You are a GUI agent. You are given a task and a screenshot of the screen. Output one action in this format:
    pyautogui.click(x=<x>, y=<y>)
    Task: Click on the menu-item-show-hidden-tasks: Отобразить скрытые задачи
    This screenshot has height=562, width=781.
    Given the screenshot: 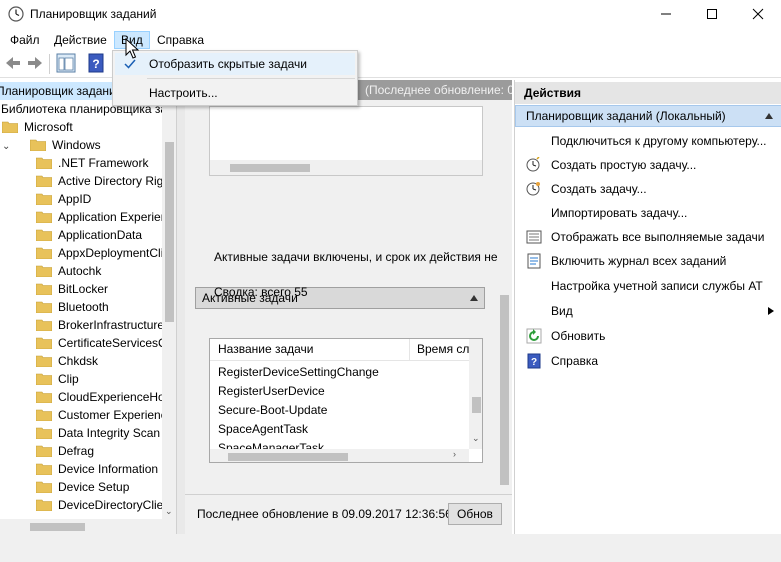 What is the action you would take?
    pyautogui.click(x=235, y=64)
    